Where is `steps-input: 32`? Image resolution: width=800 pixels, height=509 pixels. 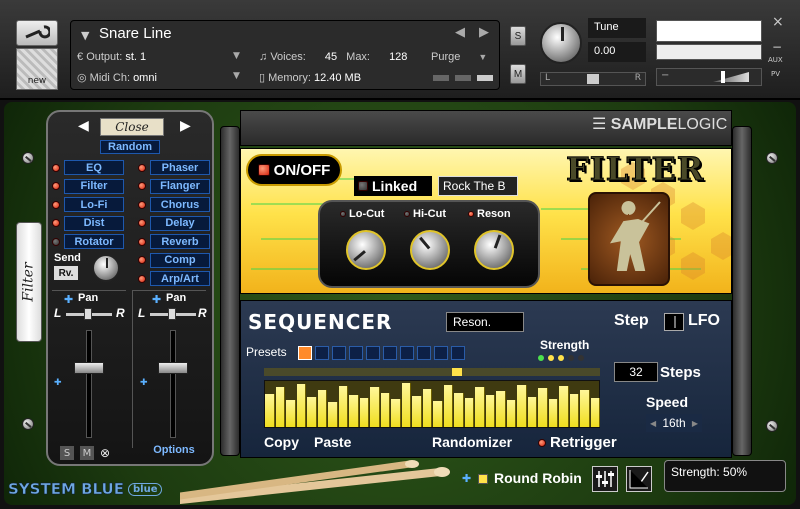 steps-input: 32 is located at coordinates (636, 372).